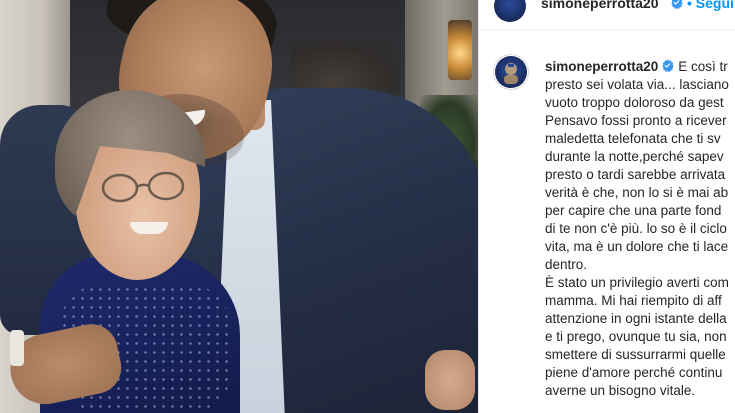 The height and width of the screenshot is (413, 735). What do you see at coordinates (620, 390) in the screenshot?
I see `caption-text: averne un bisogno vitale.` at bounding box center [620, 390].